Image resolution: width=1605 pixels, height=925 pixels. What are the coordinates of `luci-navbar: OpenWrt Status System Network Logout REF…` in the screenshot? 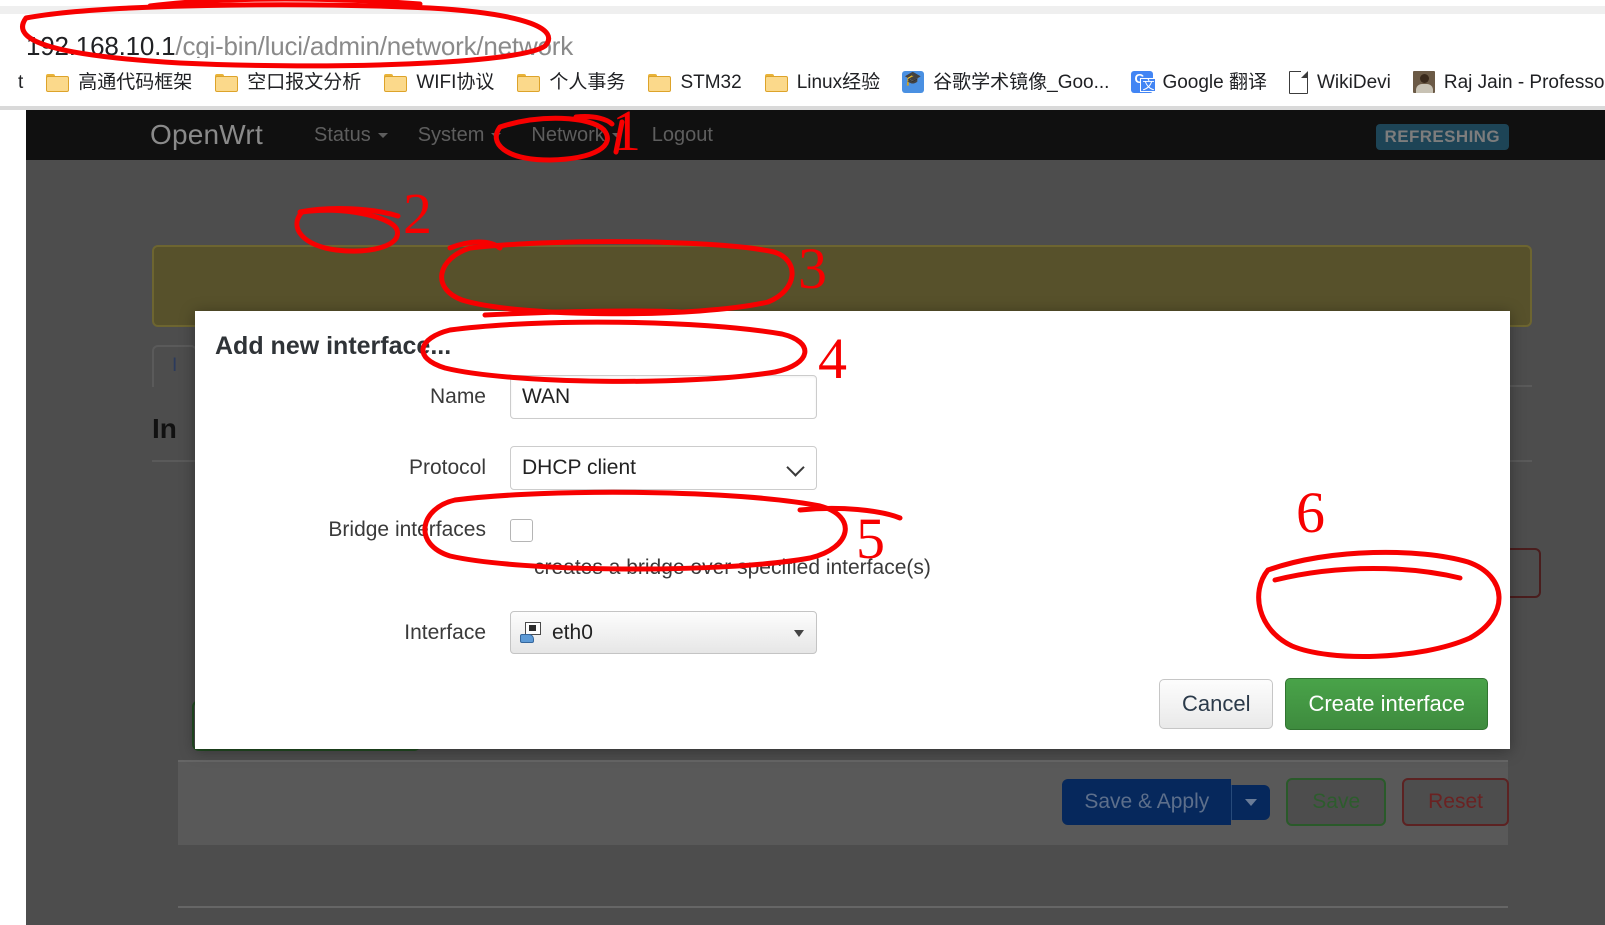 It's located at (815, 135).